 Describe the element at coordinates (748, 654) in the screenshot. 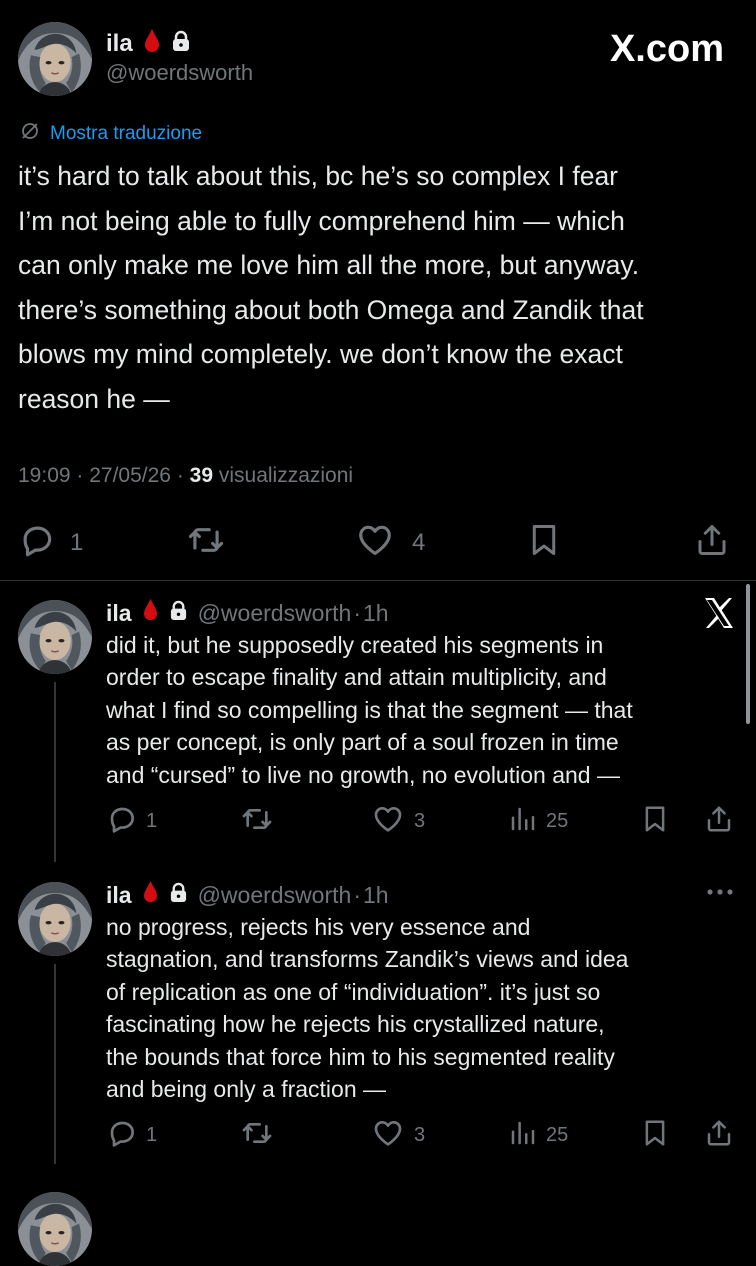

I see `scrollbar` at that location.